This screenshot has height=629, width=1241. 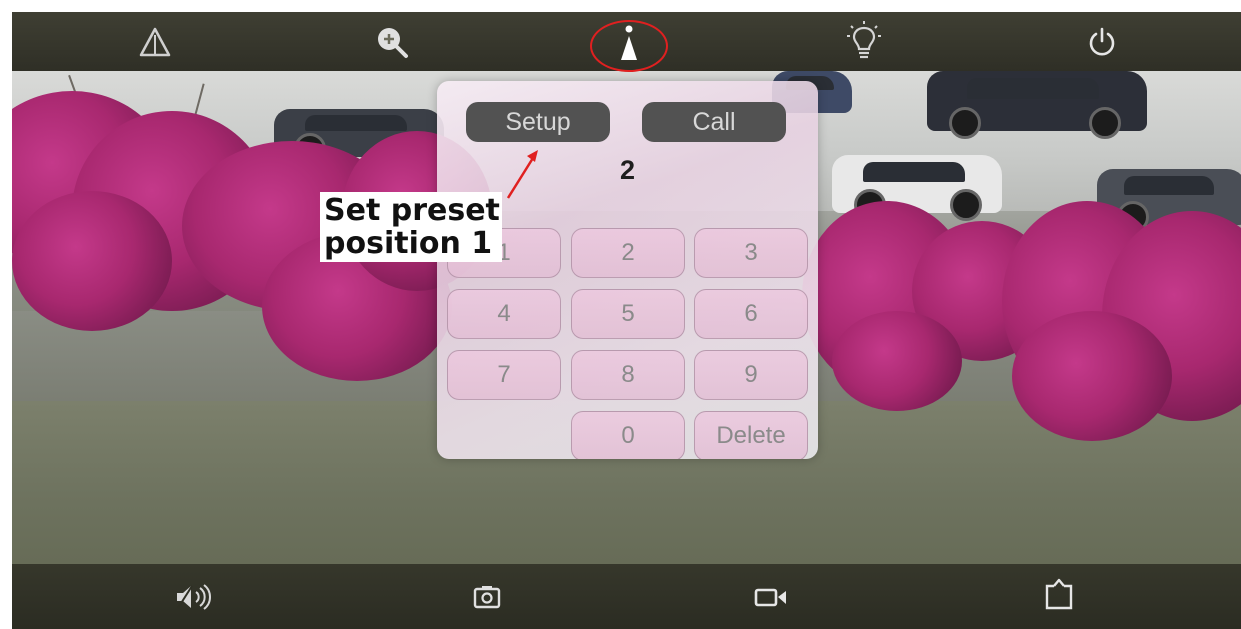 What do you see at coordinates (408, 243) in the screenshot?
I see `annotation-line-2: position 1` at bounding box center [408, 243].